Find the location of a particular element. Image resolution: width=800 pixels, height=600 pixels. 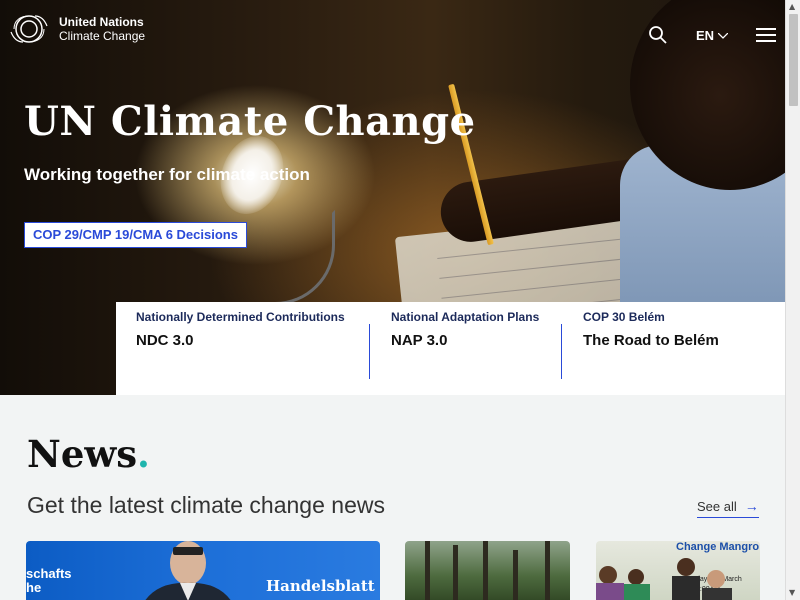

feature-kicker: National Adaptation Plans is located at coordinates (465, 317).